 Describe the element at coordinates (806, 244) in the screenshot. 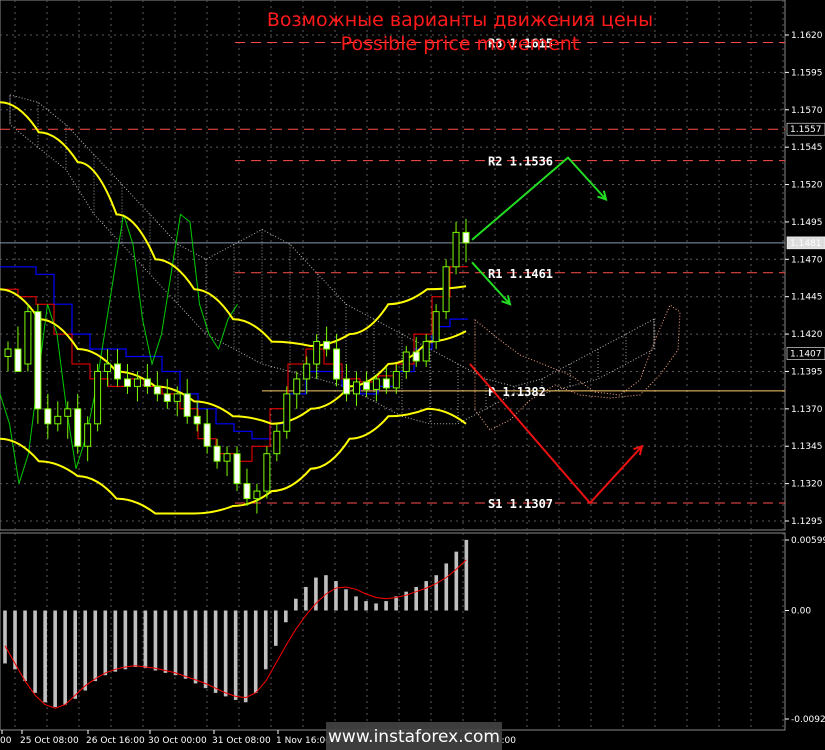

I see `price-tag-label: 1.1481` at that location.